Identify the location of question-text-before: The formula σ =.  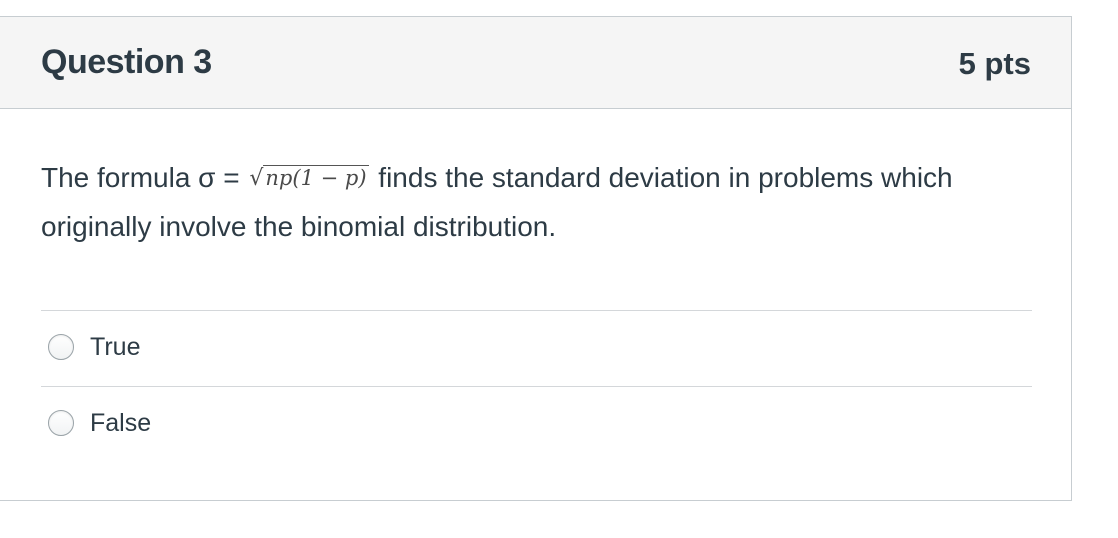
(144, 177).